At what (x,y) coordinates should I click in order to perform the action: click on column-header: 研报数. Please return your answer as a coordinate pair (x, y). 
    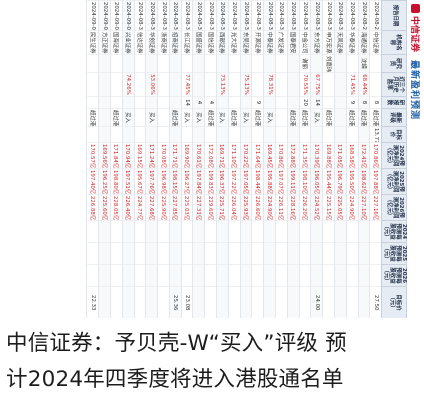
    Looking at the image, I should click on (394, 102).